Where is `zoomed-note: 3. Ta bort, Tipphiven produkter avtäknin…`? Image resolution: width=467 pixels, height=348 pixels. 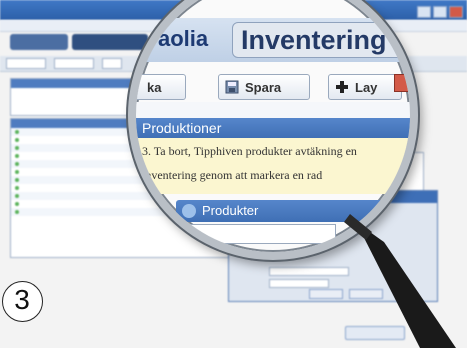
zoomed-note: 3. Ta bort, Tipphiven produkter avtäknin… is located at coordinates (273, 166).